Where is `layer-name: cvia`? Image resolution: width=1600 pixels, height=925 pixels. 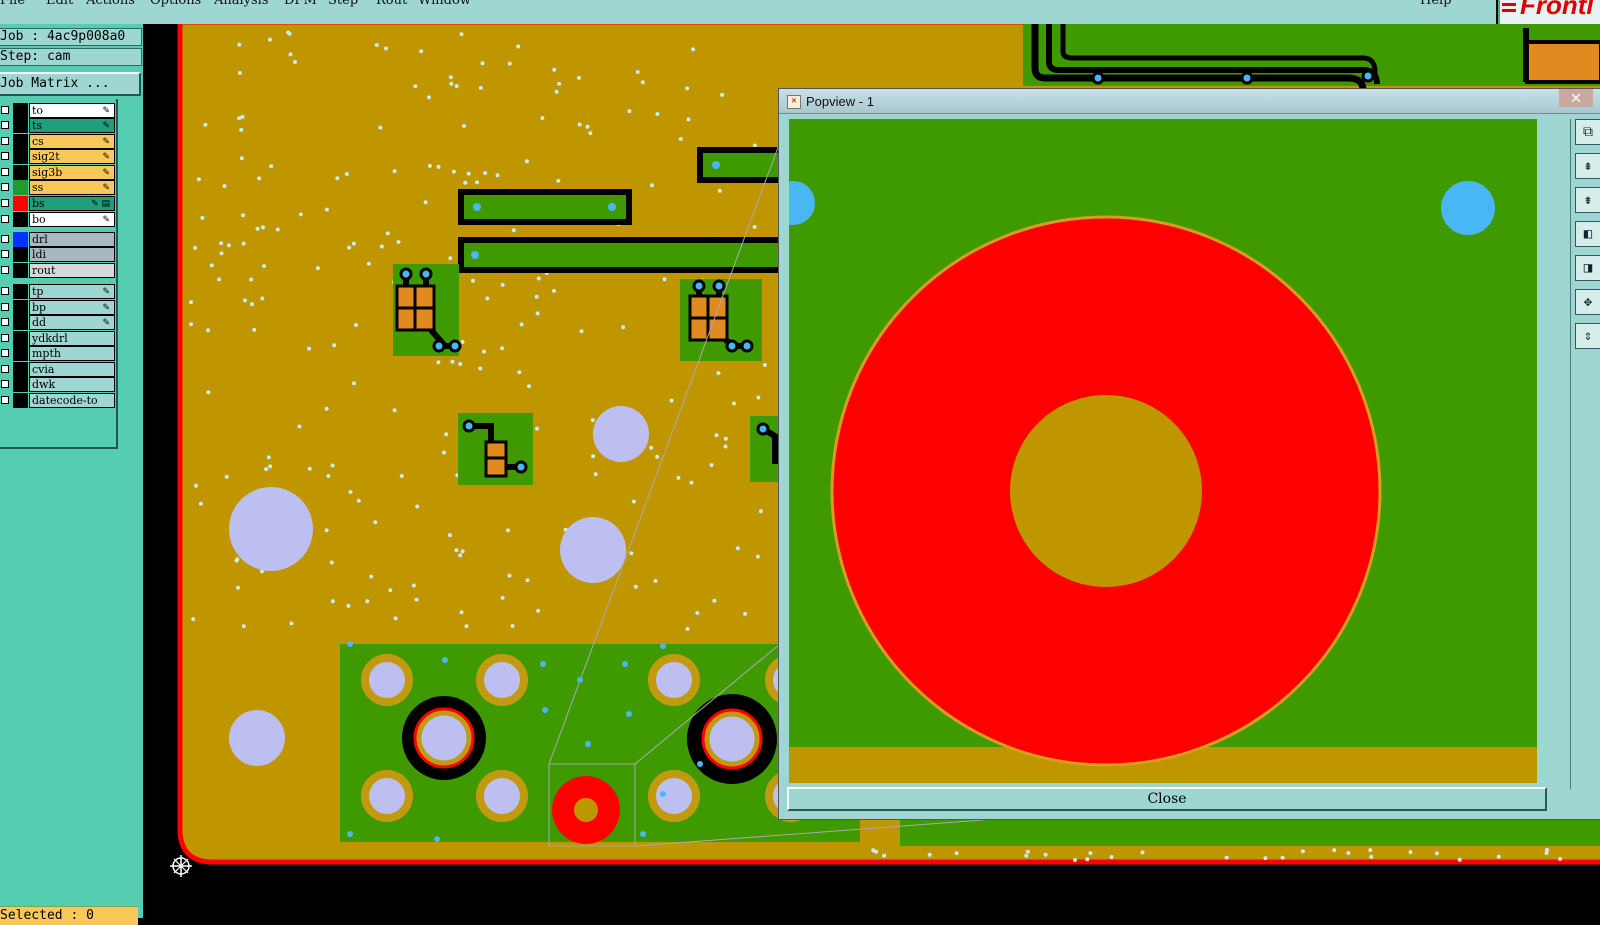
layer-name: cvia is located at coordinates (72, 369).